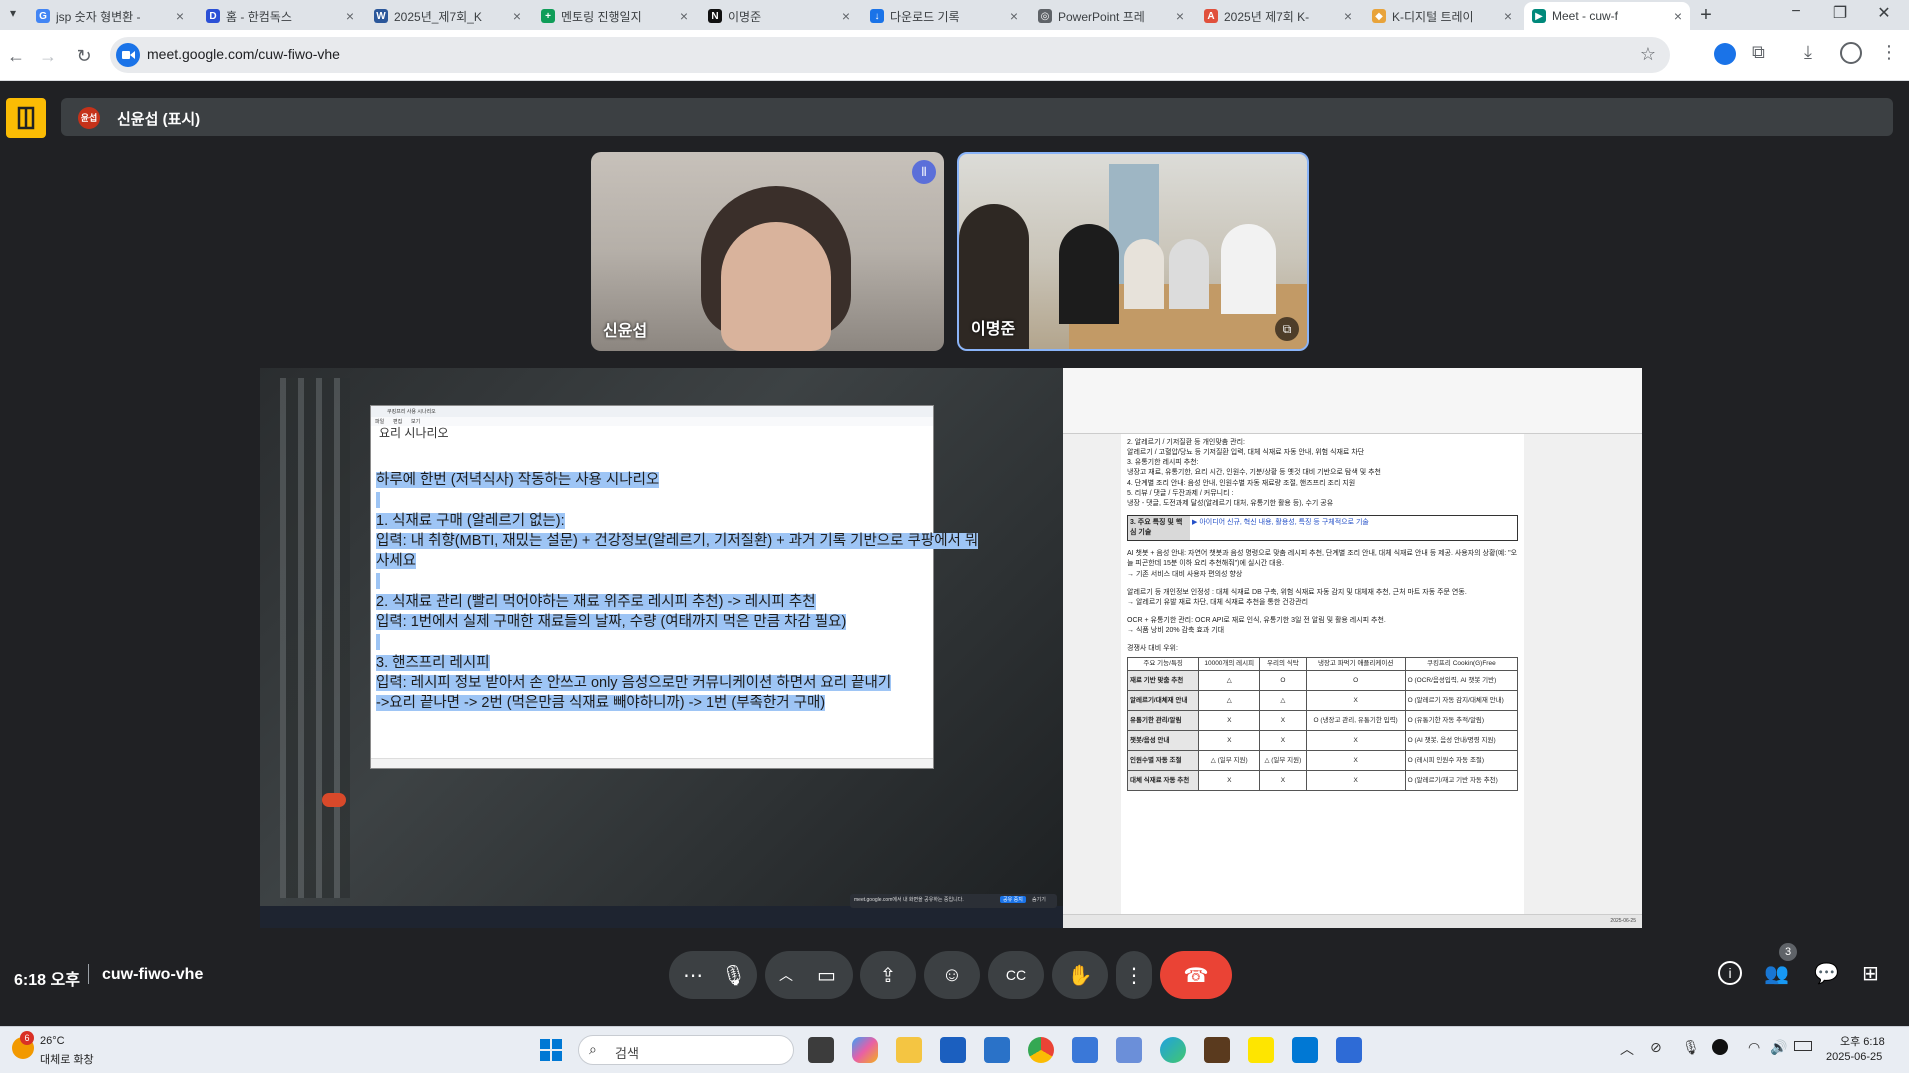 The height and width of the screenshot is (1073, 1909). What do you see at coordinates (1133, 251) in the screenshot?
I see `participant-tile-room: ⧉ 이명준` at bounding box center [1133, 251].